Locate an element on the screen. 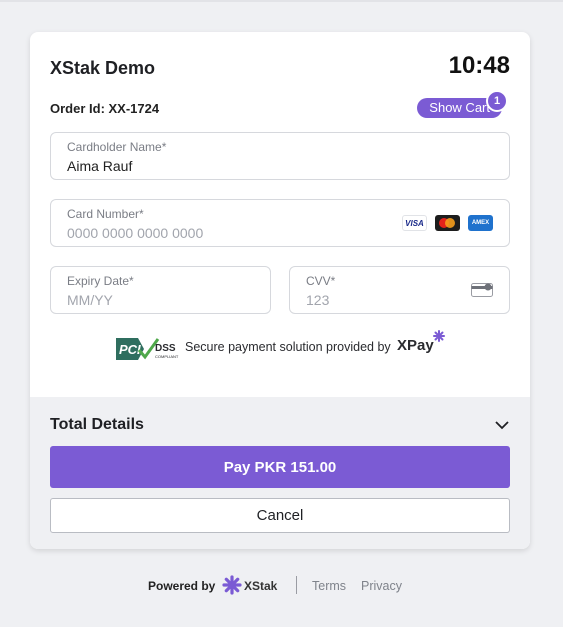  cardholder-name-field: Cardholder Name* is located at coordinates (280, 156).